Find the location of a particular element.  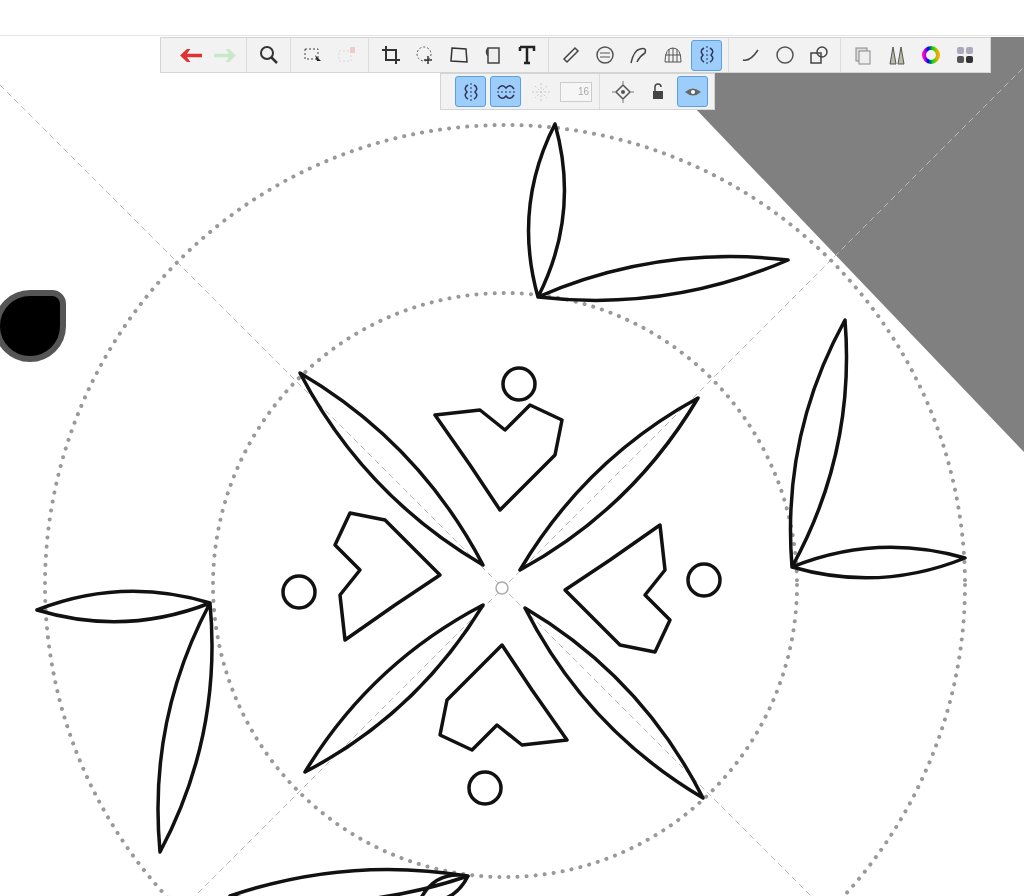

symmetry-tool is located at coordinates (706, 55).